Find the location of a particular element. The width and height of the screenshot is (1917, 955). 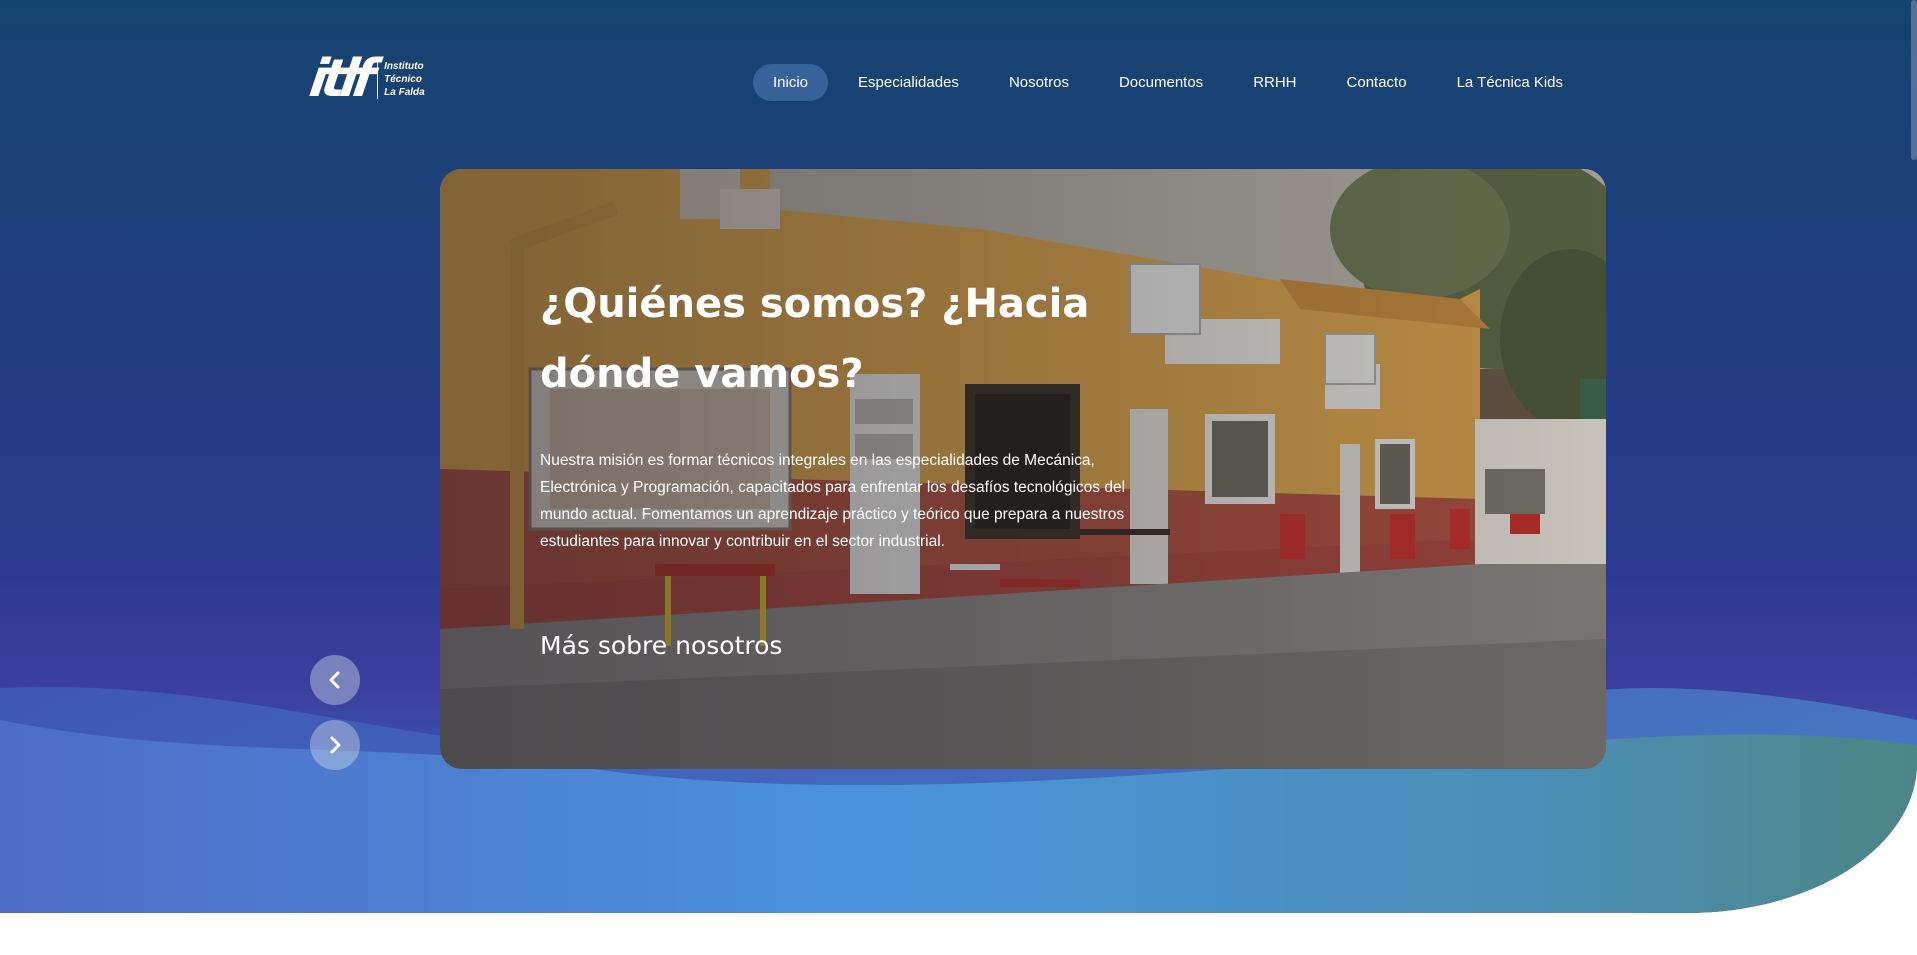

chevron-right-icon is located at coordinates (335, 745).